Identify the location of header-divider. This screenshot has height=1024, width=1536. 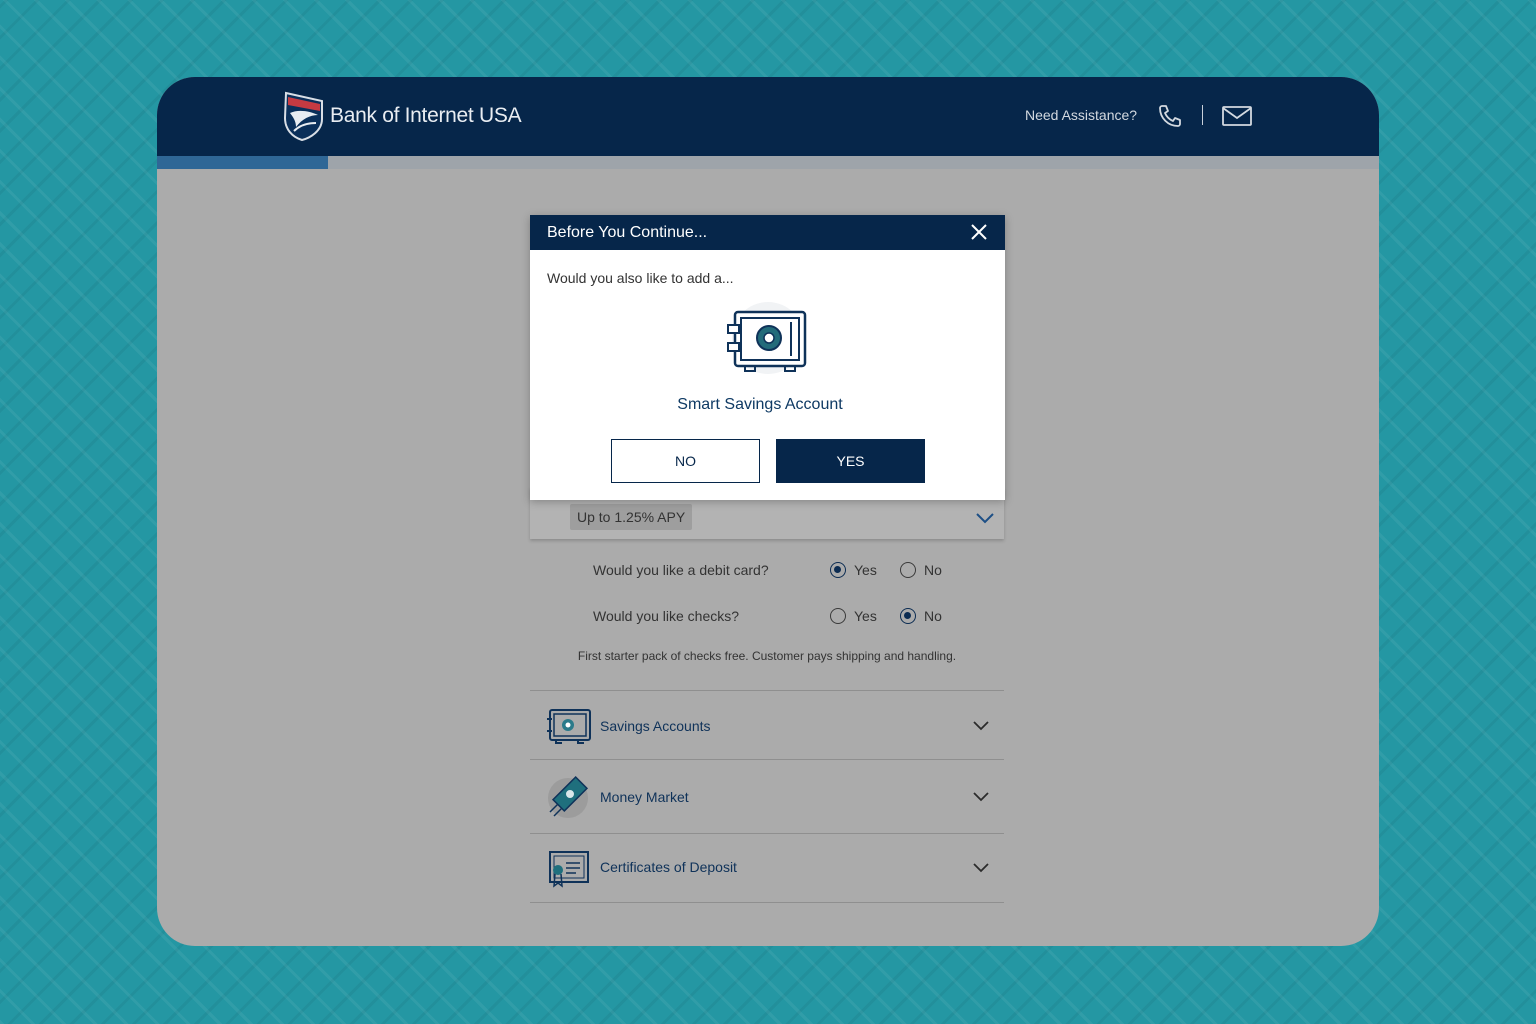
(1202, 115).